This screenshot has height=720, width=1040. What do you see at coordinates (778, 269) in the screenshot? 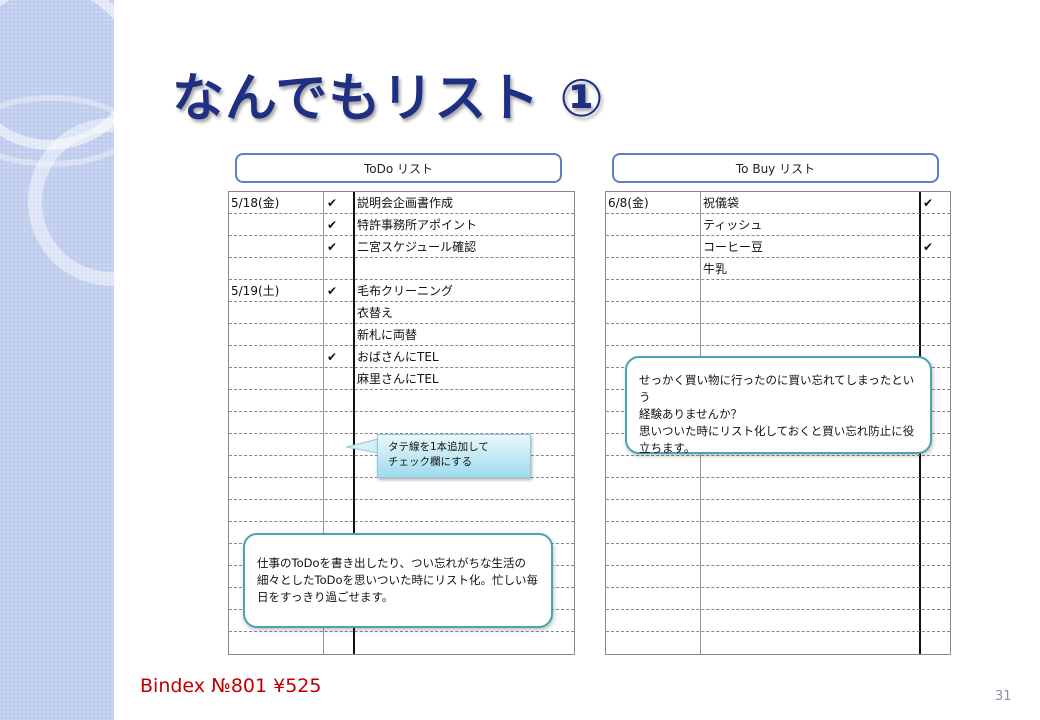
I see `table-row: 牛乳` at bounding box center [778, 269].